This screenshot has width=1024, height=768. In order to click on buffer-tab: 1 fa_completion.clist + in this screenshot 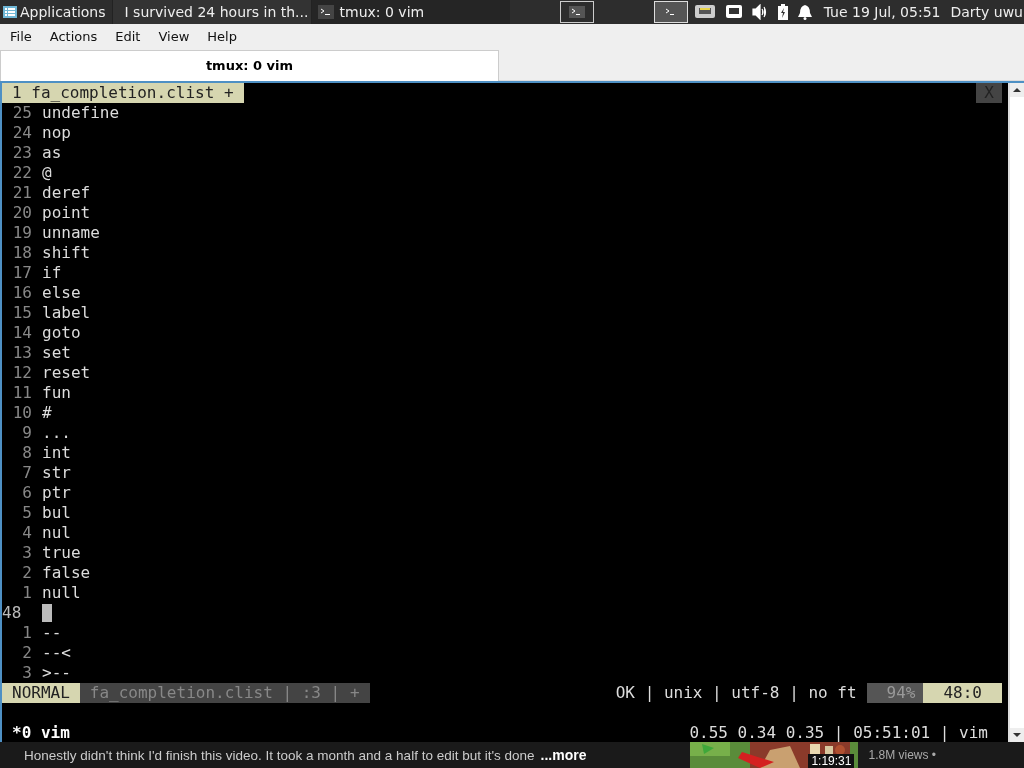, I will do `click(123, 93)`.